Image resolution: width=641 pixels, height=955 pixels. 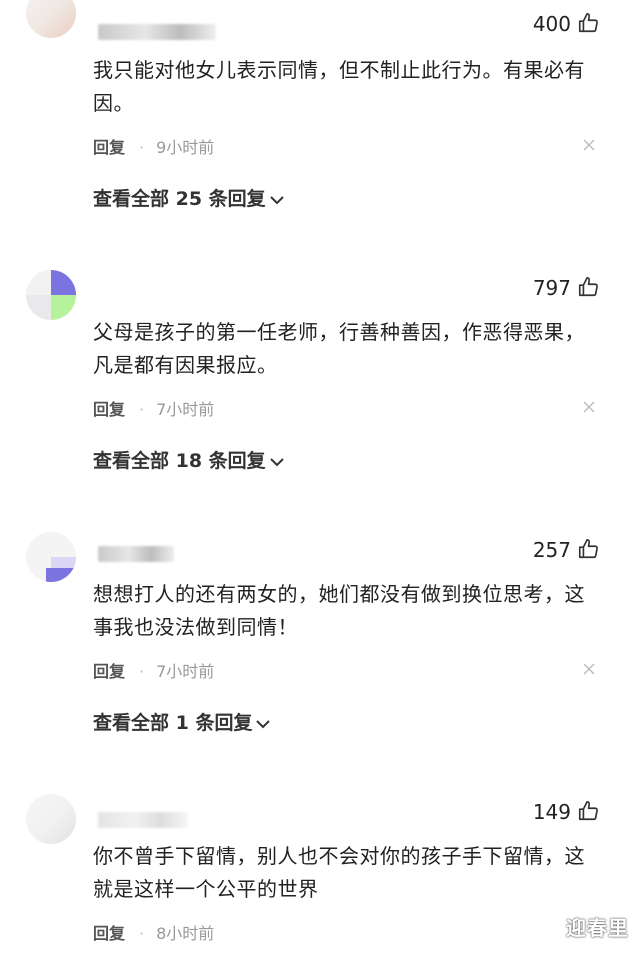 I want to click on like-count: 797, so click(x=551, y=288).